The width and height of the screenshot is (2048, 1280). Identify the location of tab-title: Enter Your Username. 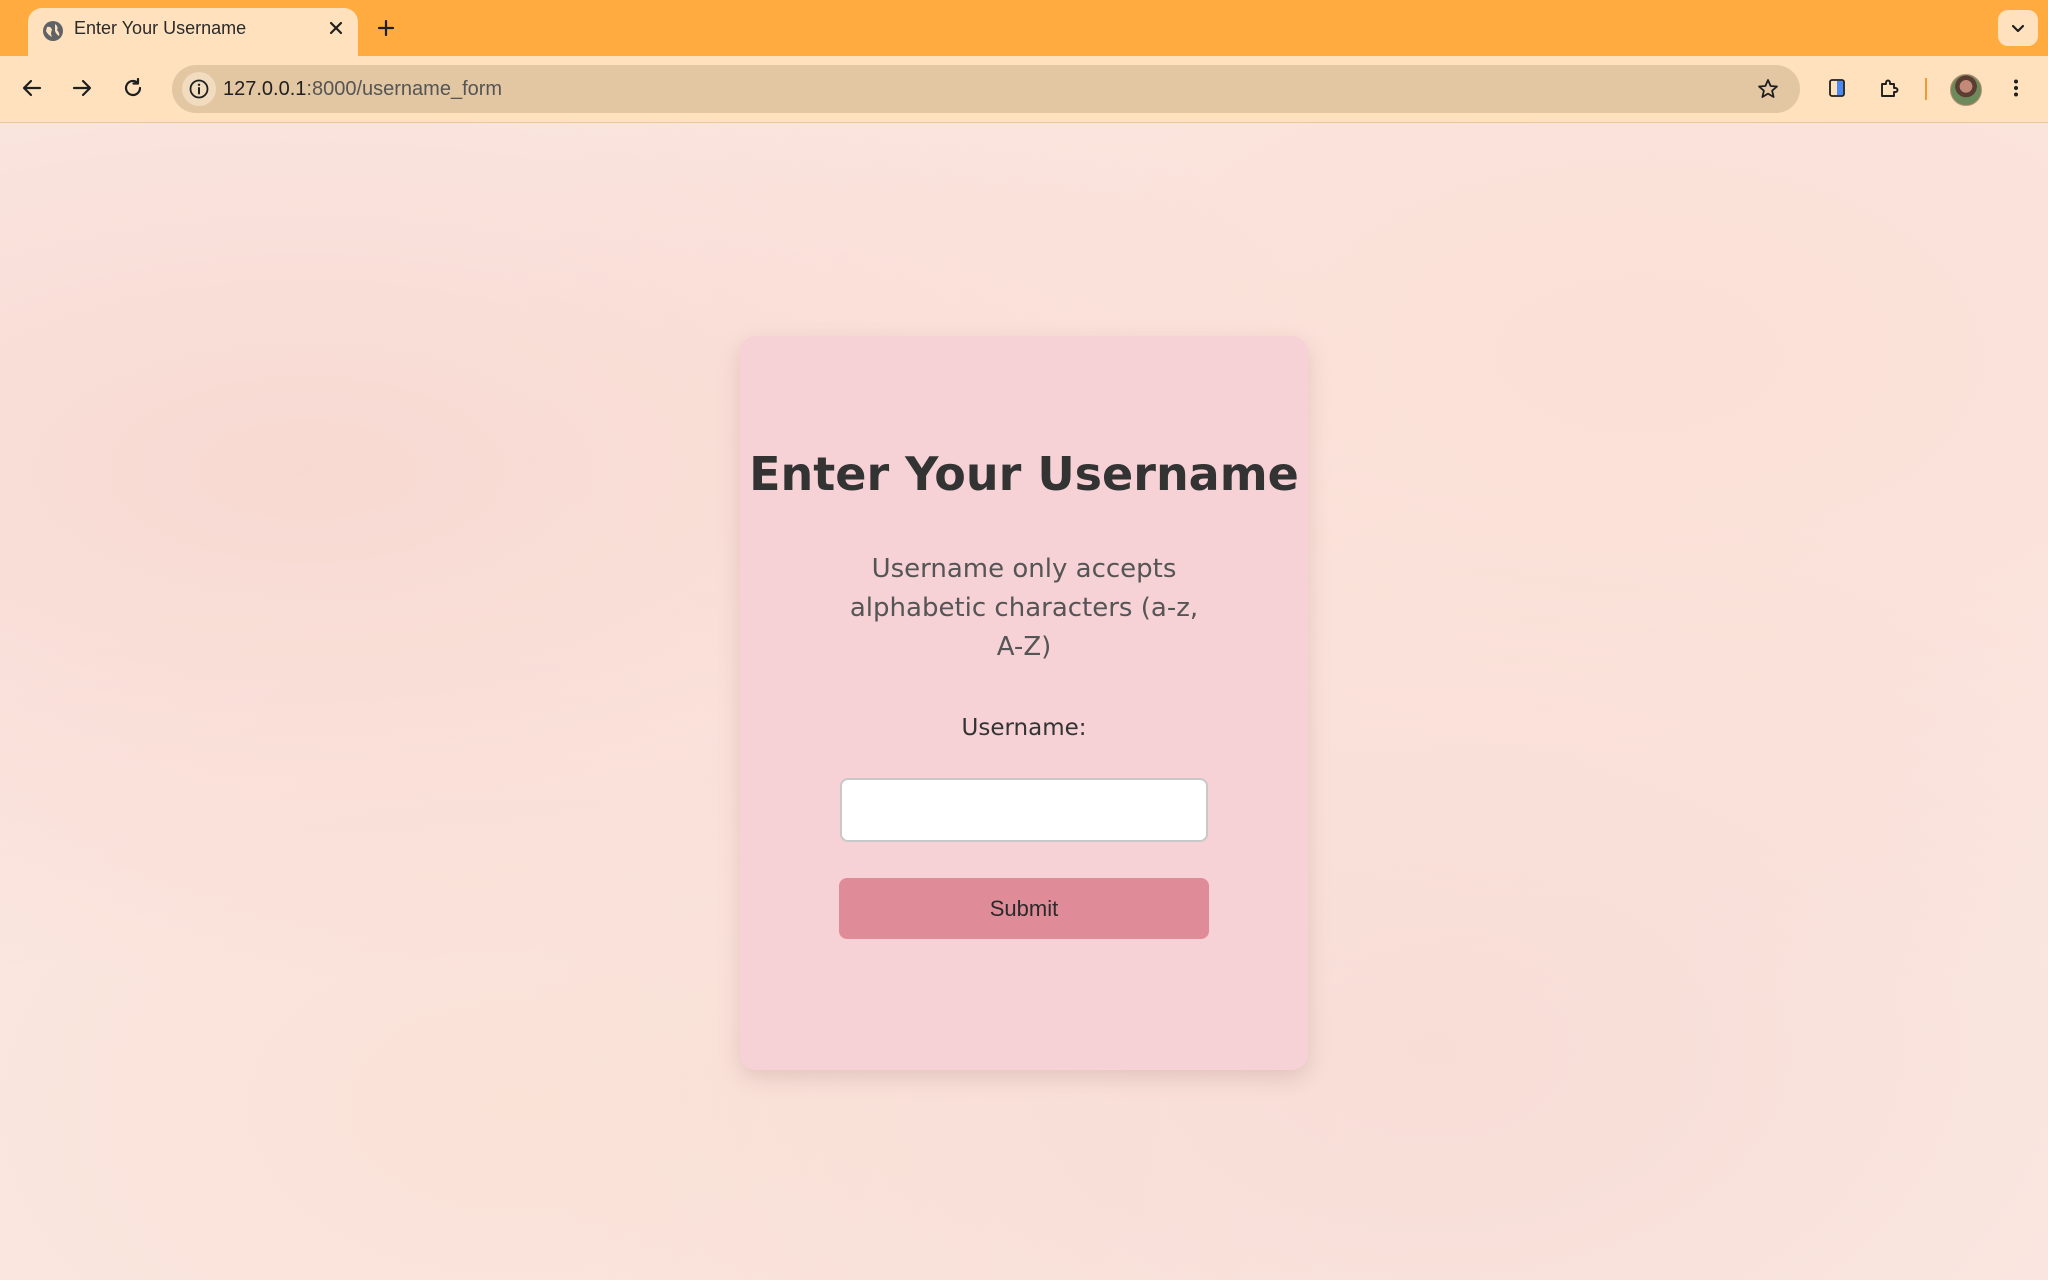
(160, 28).